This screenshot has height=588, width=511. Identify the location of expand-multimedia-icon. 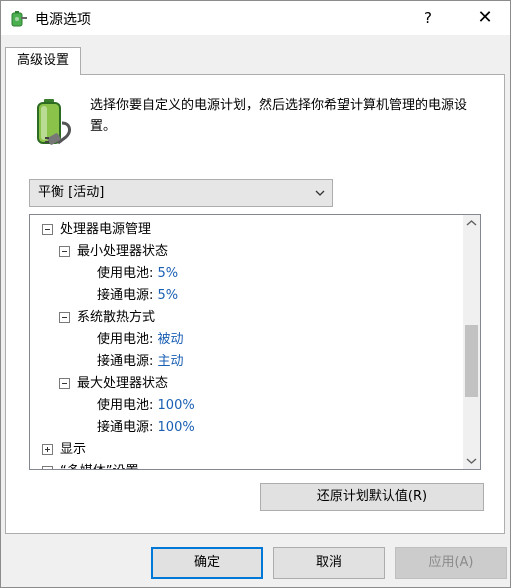
(47, 467).